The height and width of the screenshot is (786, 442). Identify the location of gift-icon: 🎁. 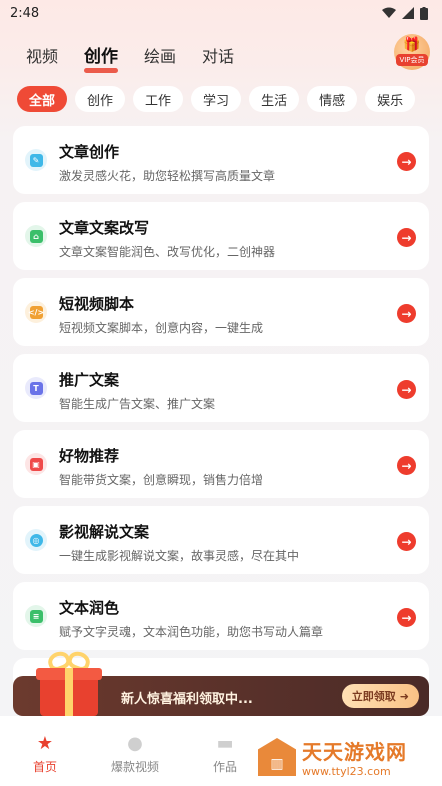
(412, 45).